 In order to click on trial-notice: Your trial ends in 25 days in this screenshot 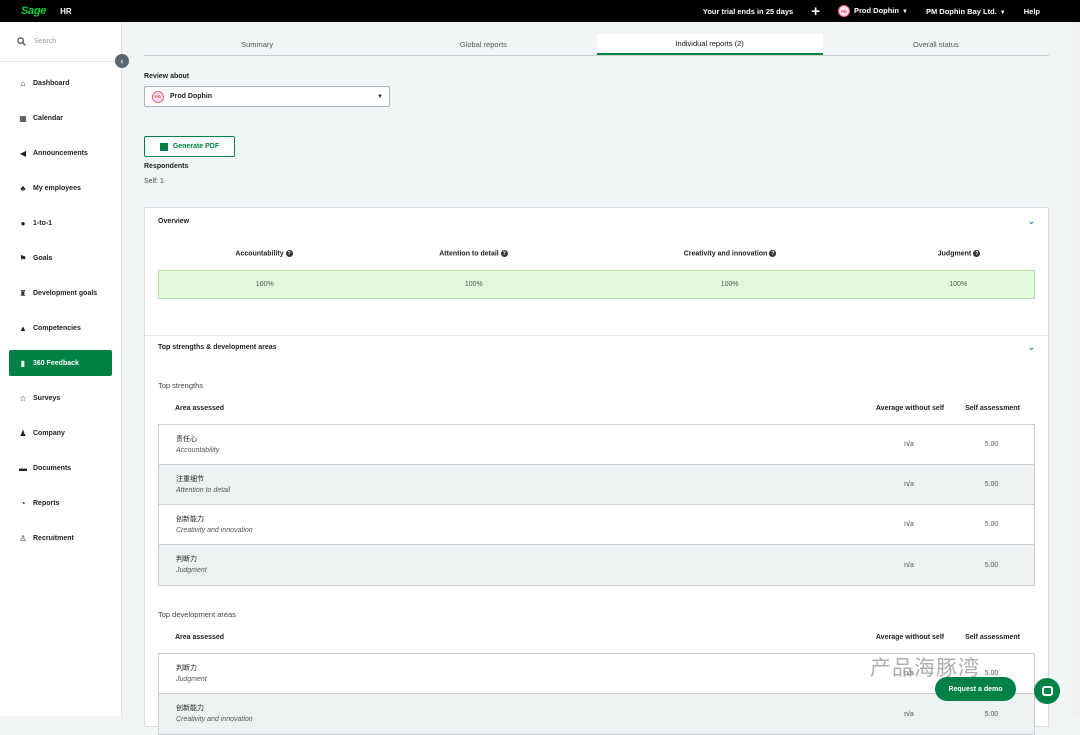, I will do `click(748, 11)`.